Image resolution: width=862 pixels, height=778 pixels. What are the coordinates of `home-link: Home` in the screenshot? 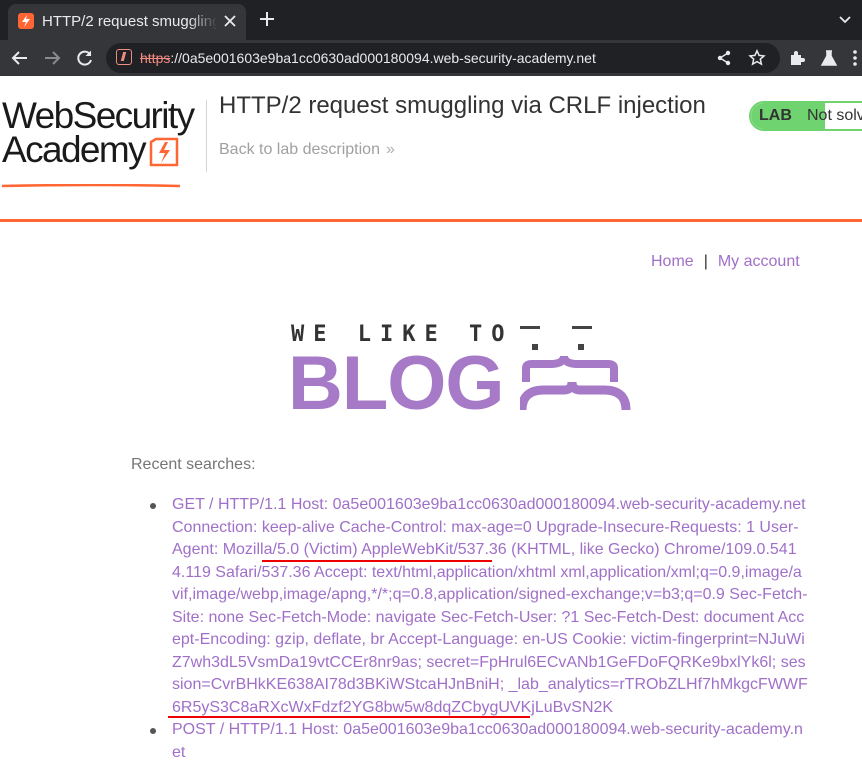 It's located at (672, 261).